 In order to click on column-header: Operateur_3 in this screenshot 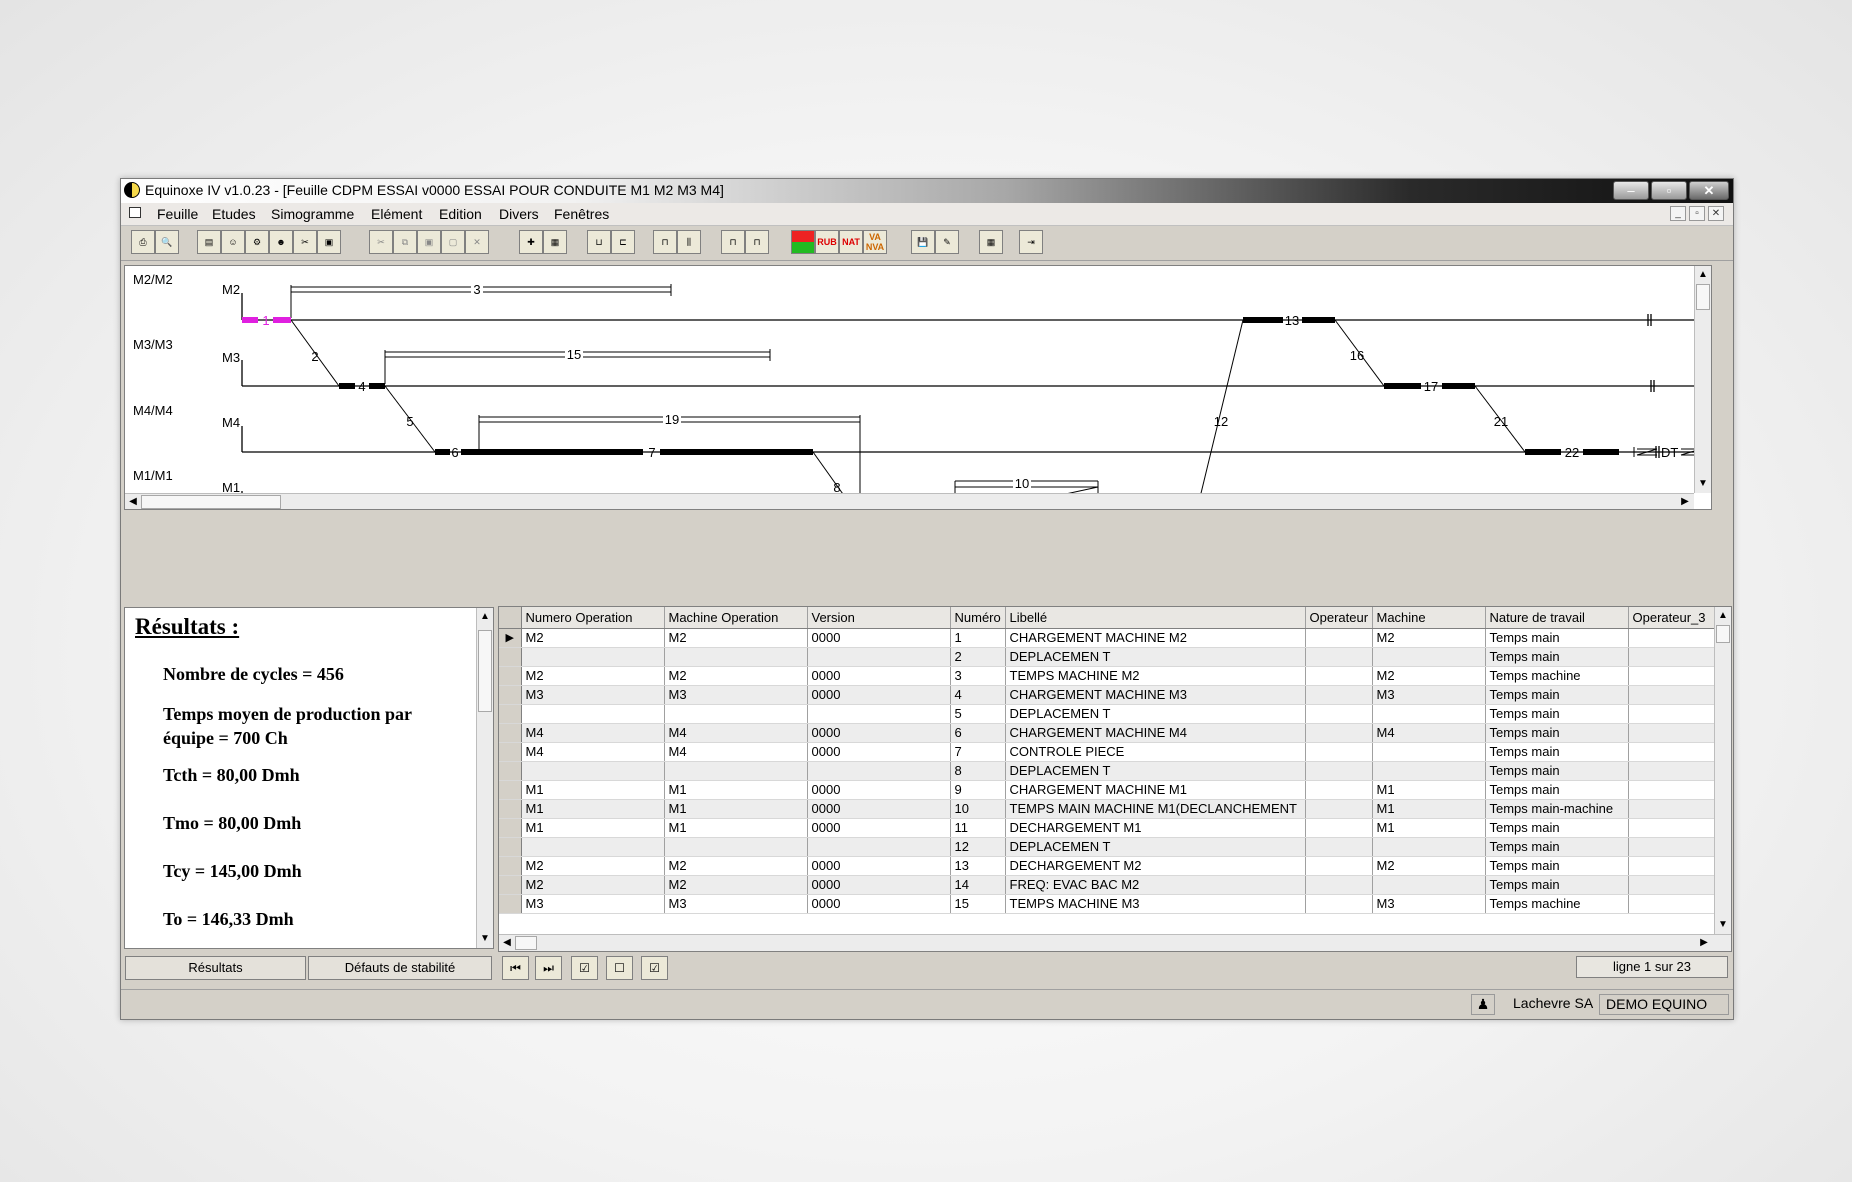, I will do `click(1672, 618)`.